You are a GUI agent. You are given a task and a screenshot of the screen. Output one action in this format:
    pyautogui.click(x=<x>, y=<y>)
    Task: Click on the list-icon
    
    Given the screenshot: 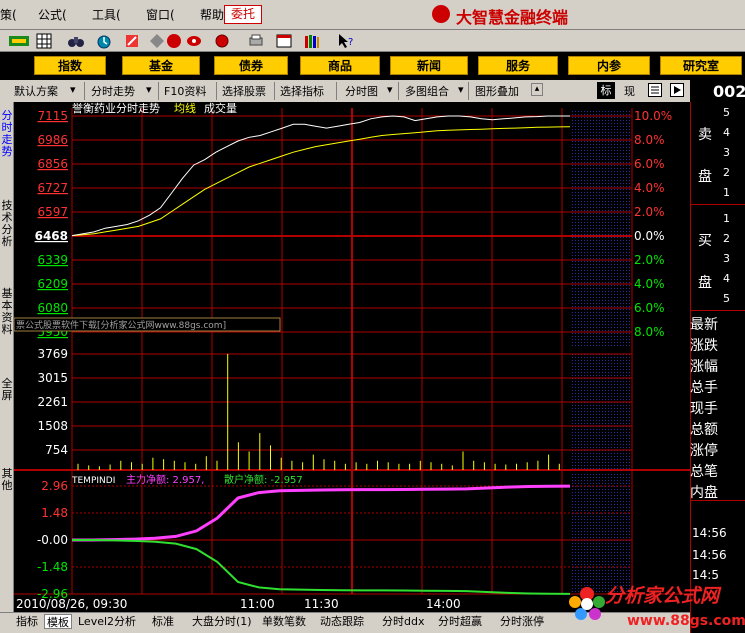 What is the action you would take?
    pyautogui.click(x=655, y=90)
    